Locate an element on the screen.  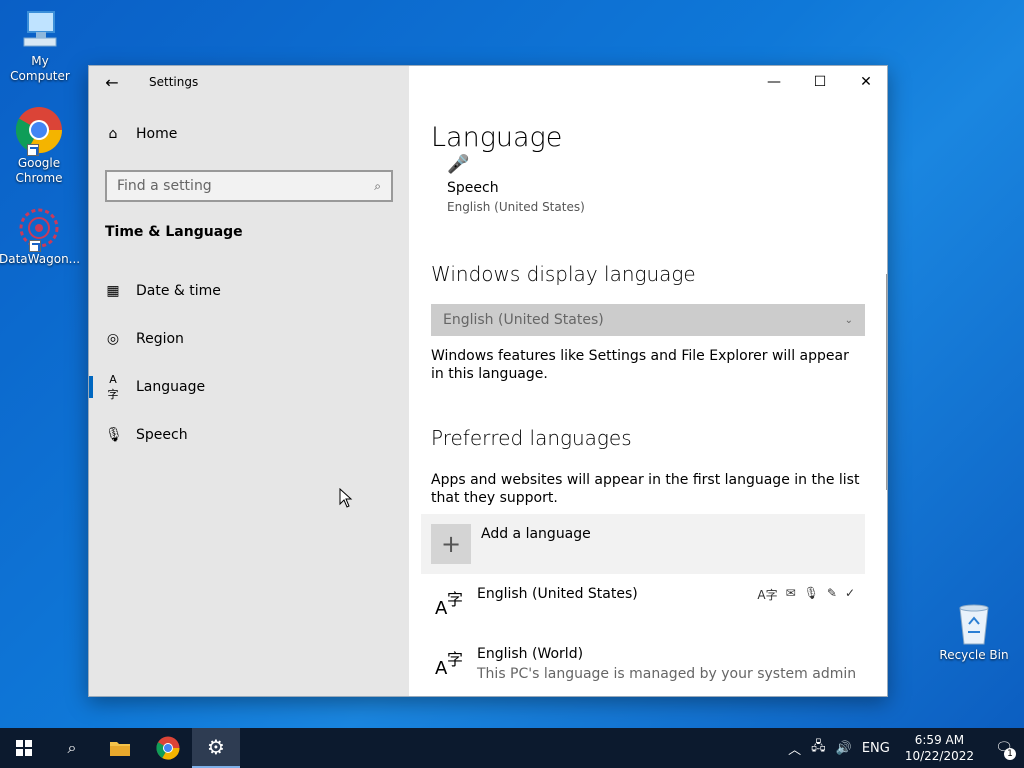
calendar-clock-icon: ▦ is located at coordinates (113, 291).